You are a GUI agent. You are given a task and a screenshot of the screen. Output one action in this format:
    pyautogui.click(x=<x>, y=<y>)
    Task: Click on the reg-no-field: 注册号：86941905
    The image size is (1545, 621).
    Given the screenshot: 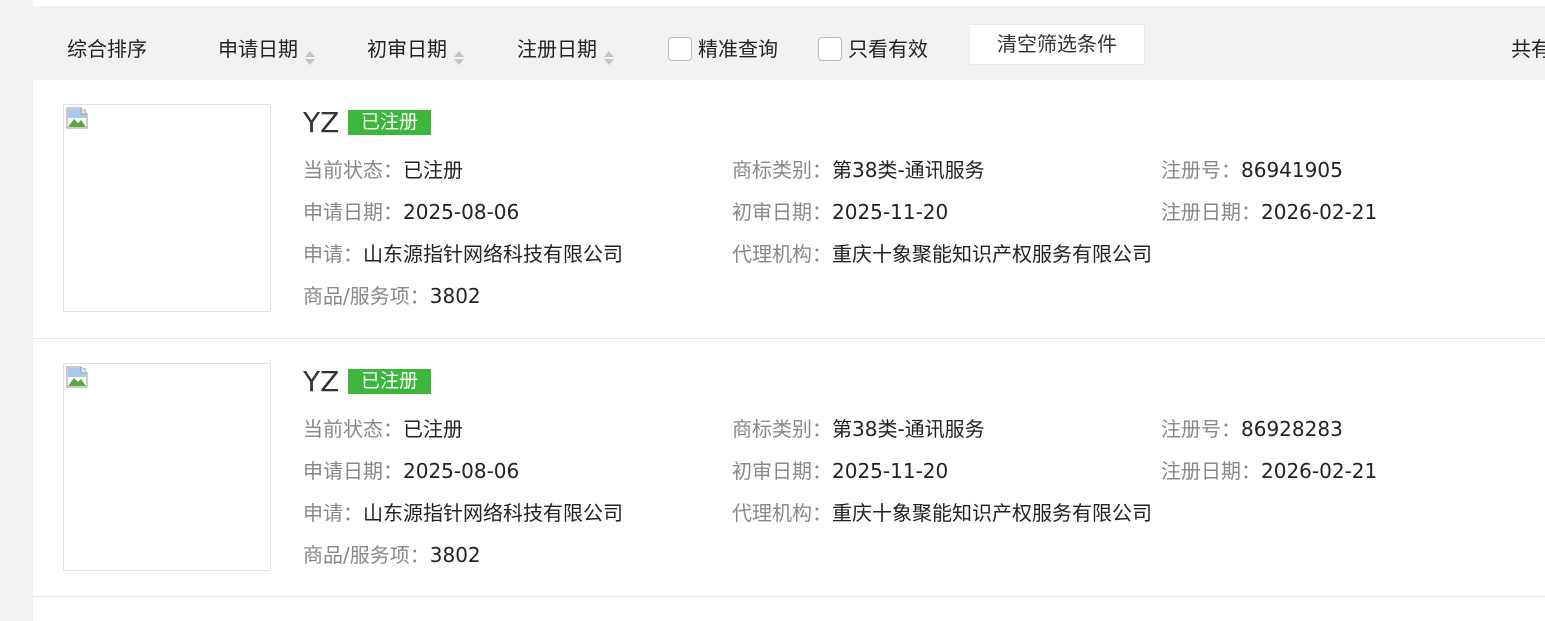 What is the action you would take?
    pyautogui.click(x=1252, y=170)
    